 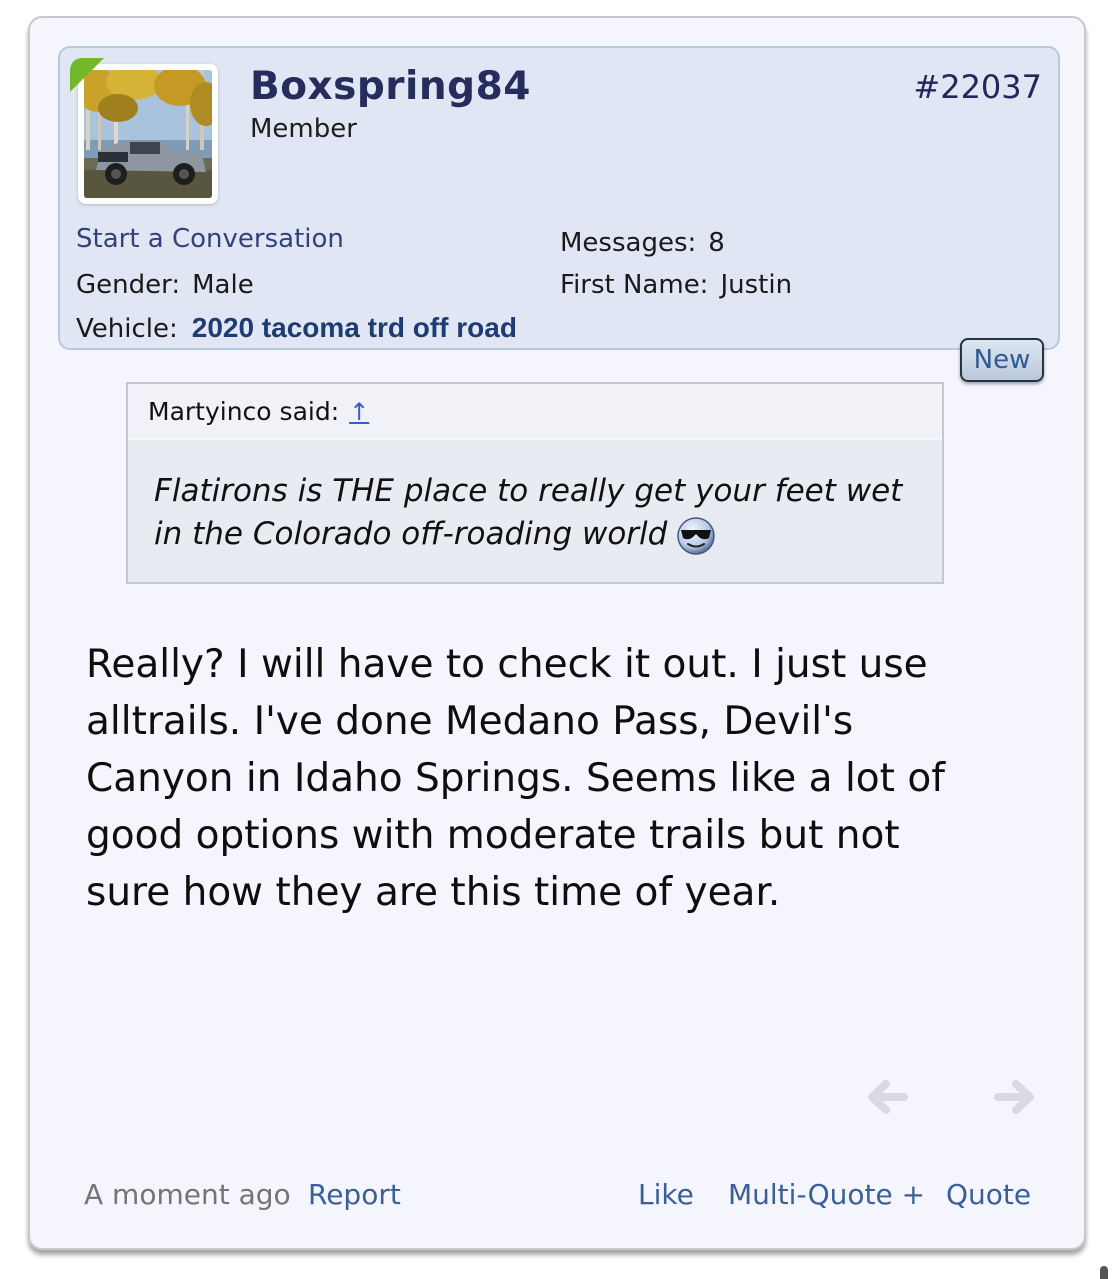 I want to click on post-timestamp: A moment ago, so click(x=187, y=1194).